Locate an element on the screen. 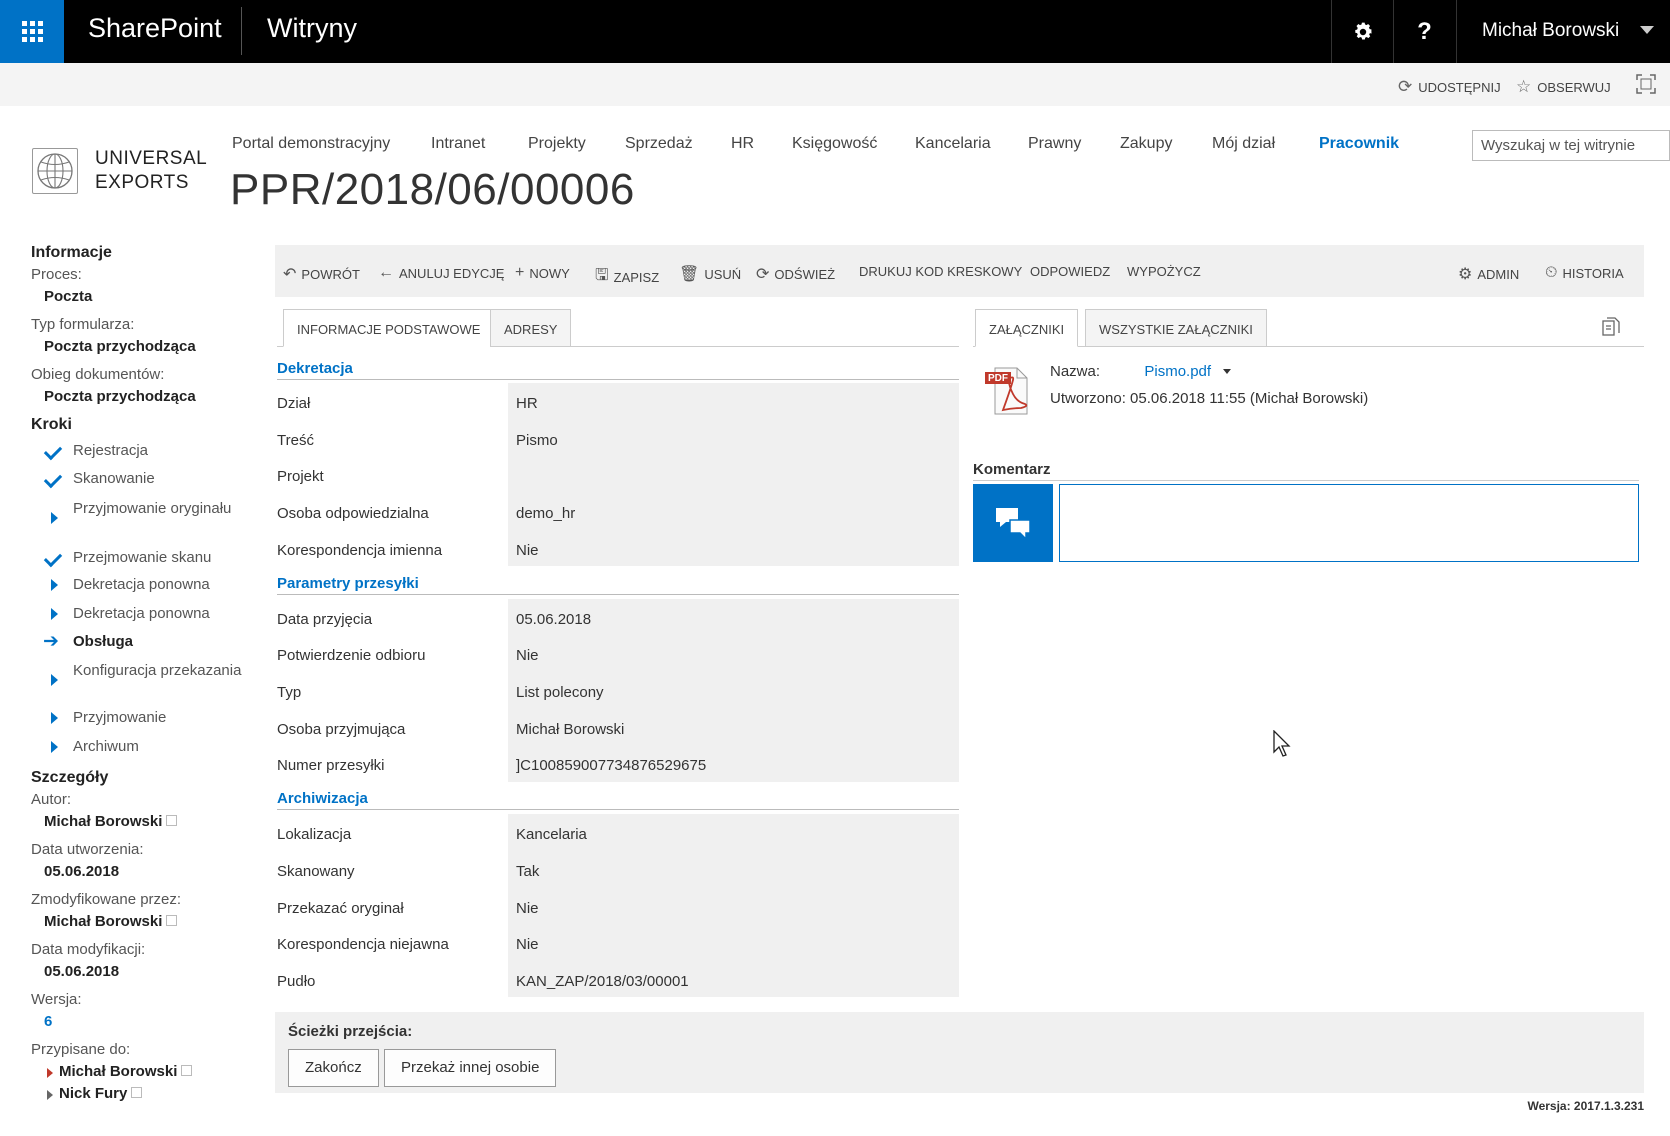 Image resolution: width=1670 pixels, height=1136 pixels. attachment-name-label: Nazwa: is located at coordinates (1075, 371).